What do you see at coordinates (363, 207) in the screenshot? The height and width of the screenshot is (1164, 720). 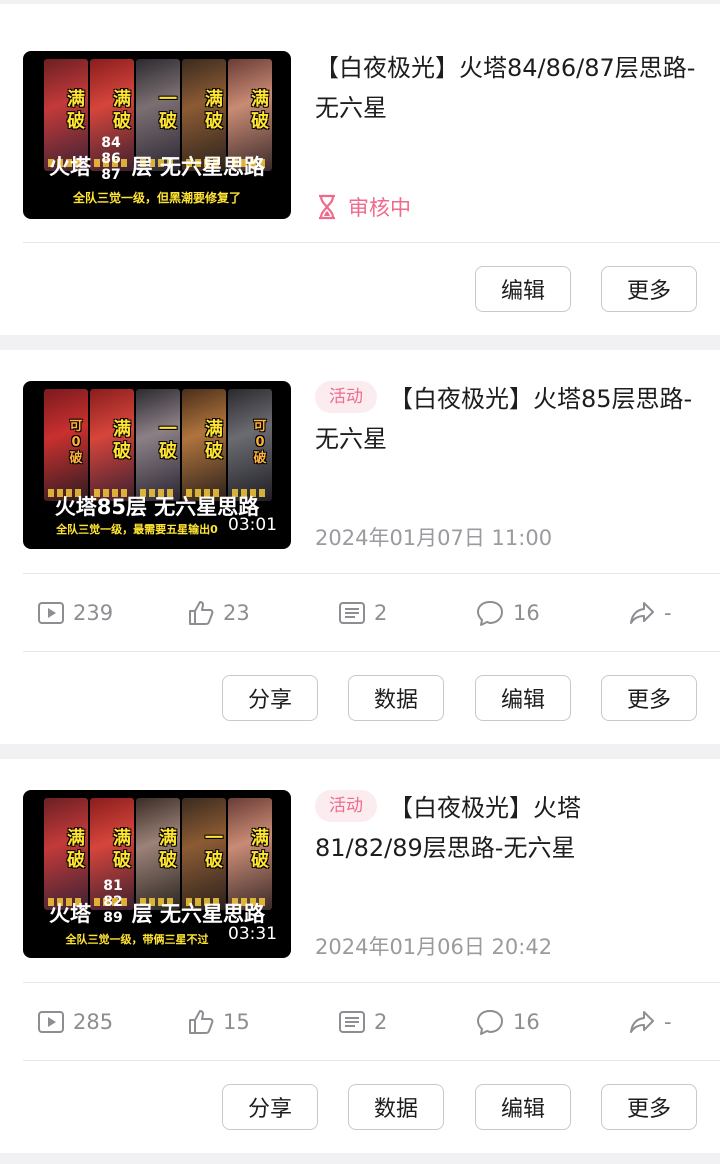 I see `review-status: 审核中` at bounding box center [363, 207].